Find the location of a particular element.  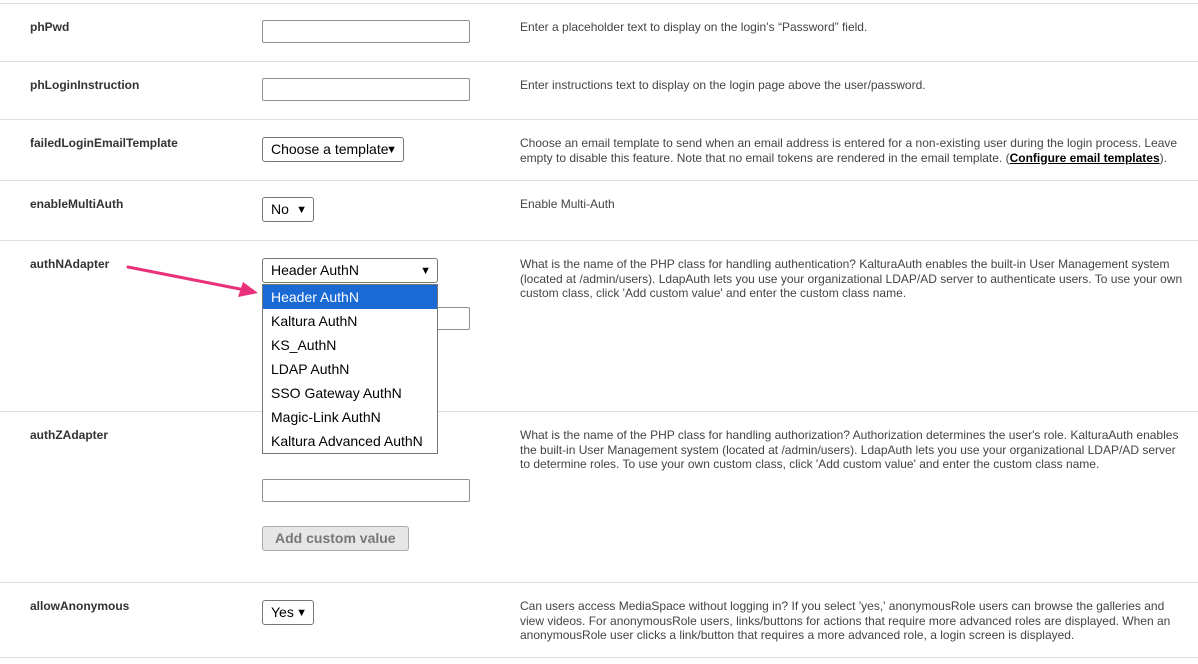

annotation-arrow-icon is located at coordinates (192, 281).